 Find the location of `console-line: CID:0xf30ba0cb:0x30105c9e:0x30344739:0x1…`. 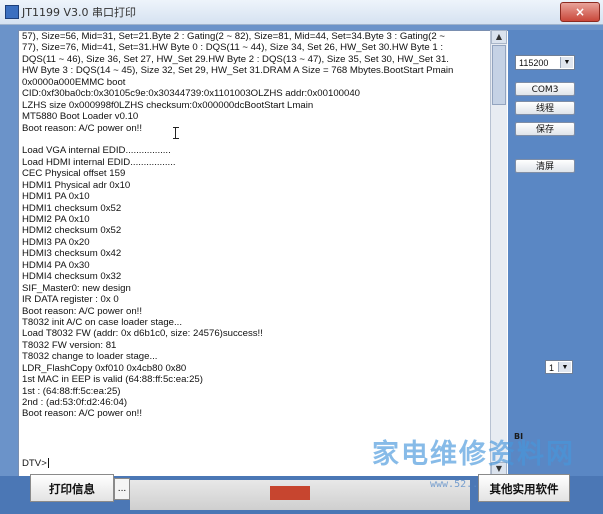

console-line: CID:0xf30ba0cb:0x30105c9e:0x30344739:0x1… is located at coordinates (191, 94).